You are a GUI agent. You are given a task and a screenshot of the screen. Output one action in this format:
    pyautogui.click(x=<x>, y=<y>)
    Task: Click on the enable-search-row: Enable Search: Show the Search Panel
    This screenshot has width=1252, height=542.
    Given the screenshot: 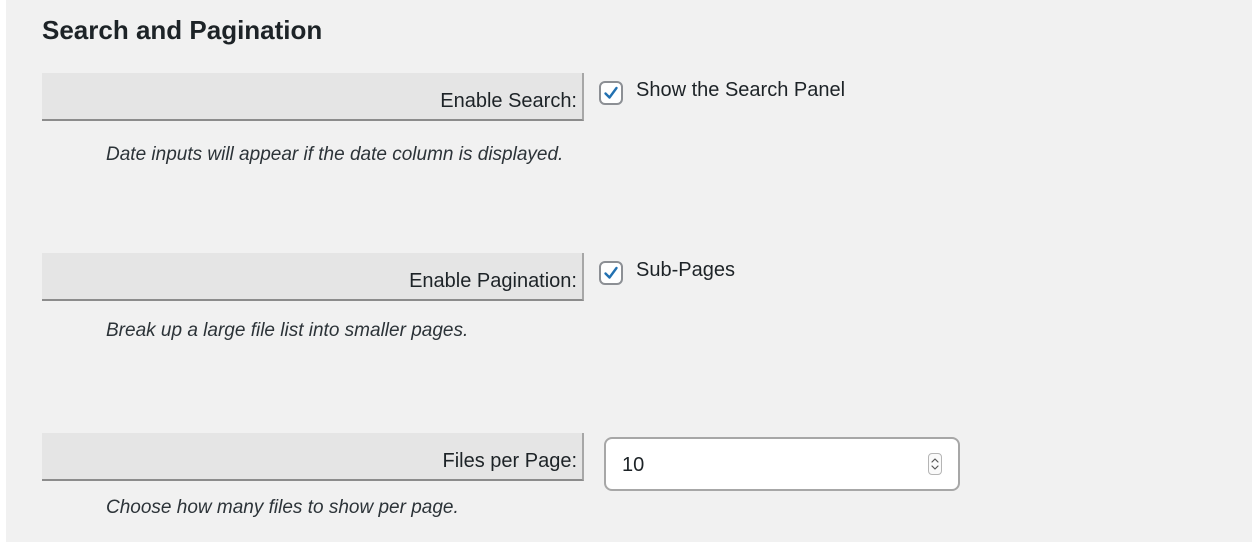 What is the action you would take?
    pyautogui.click(x=592, y=99)
    